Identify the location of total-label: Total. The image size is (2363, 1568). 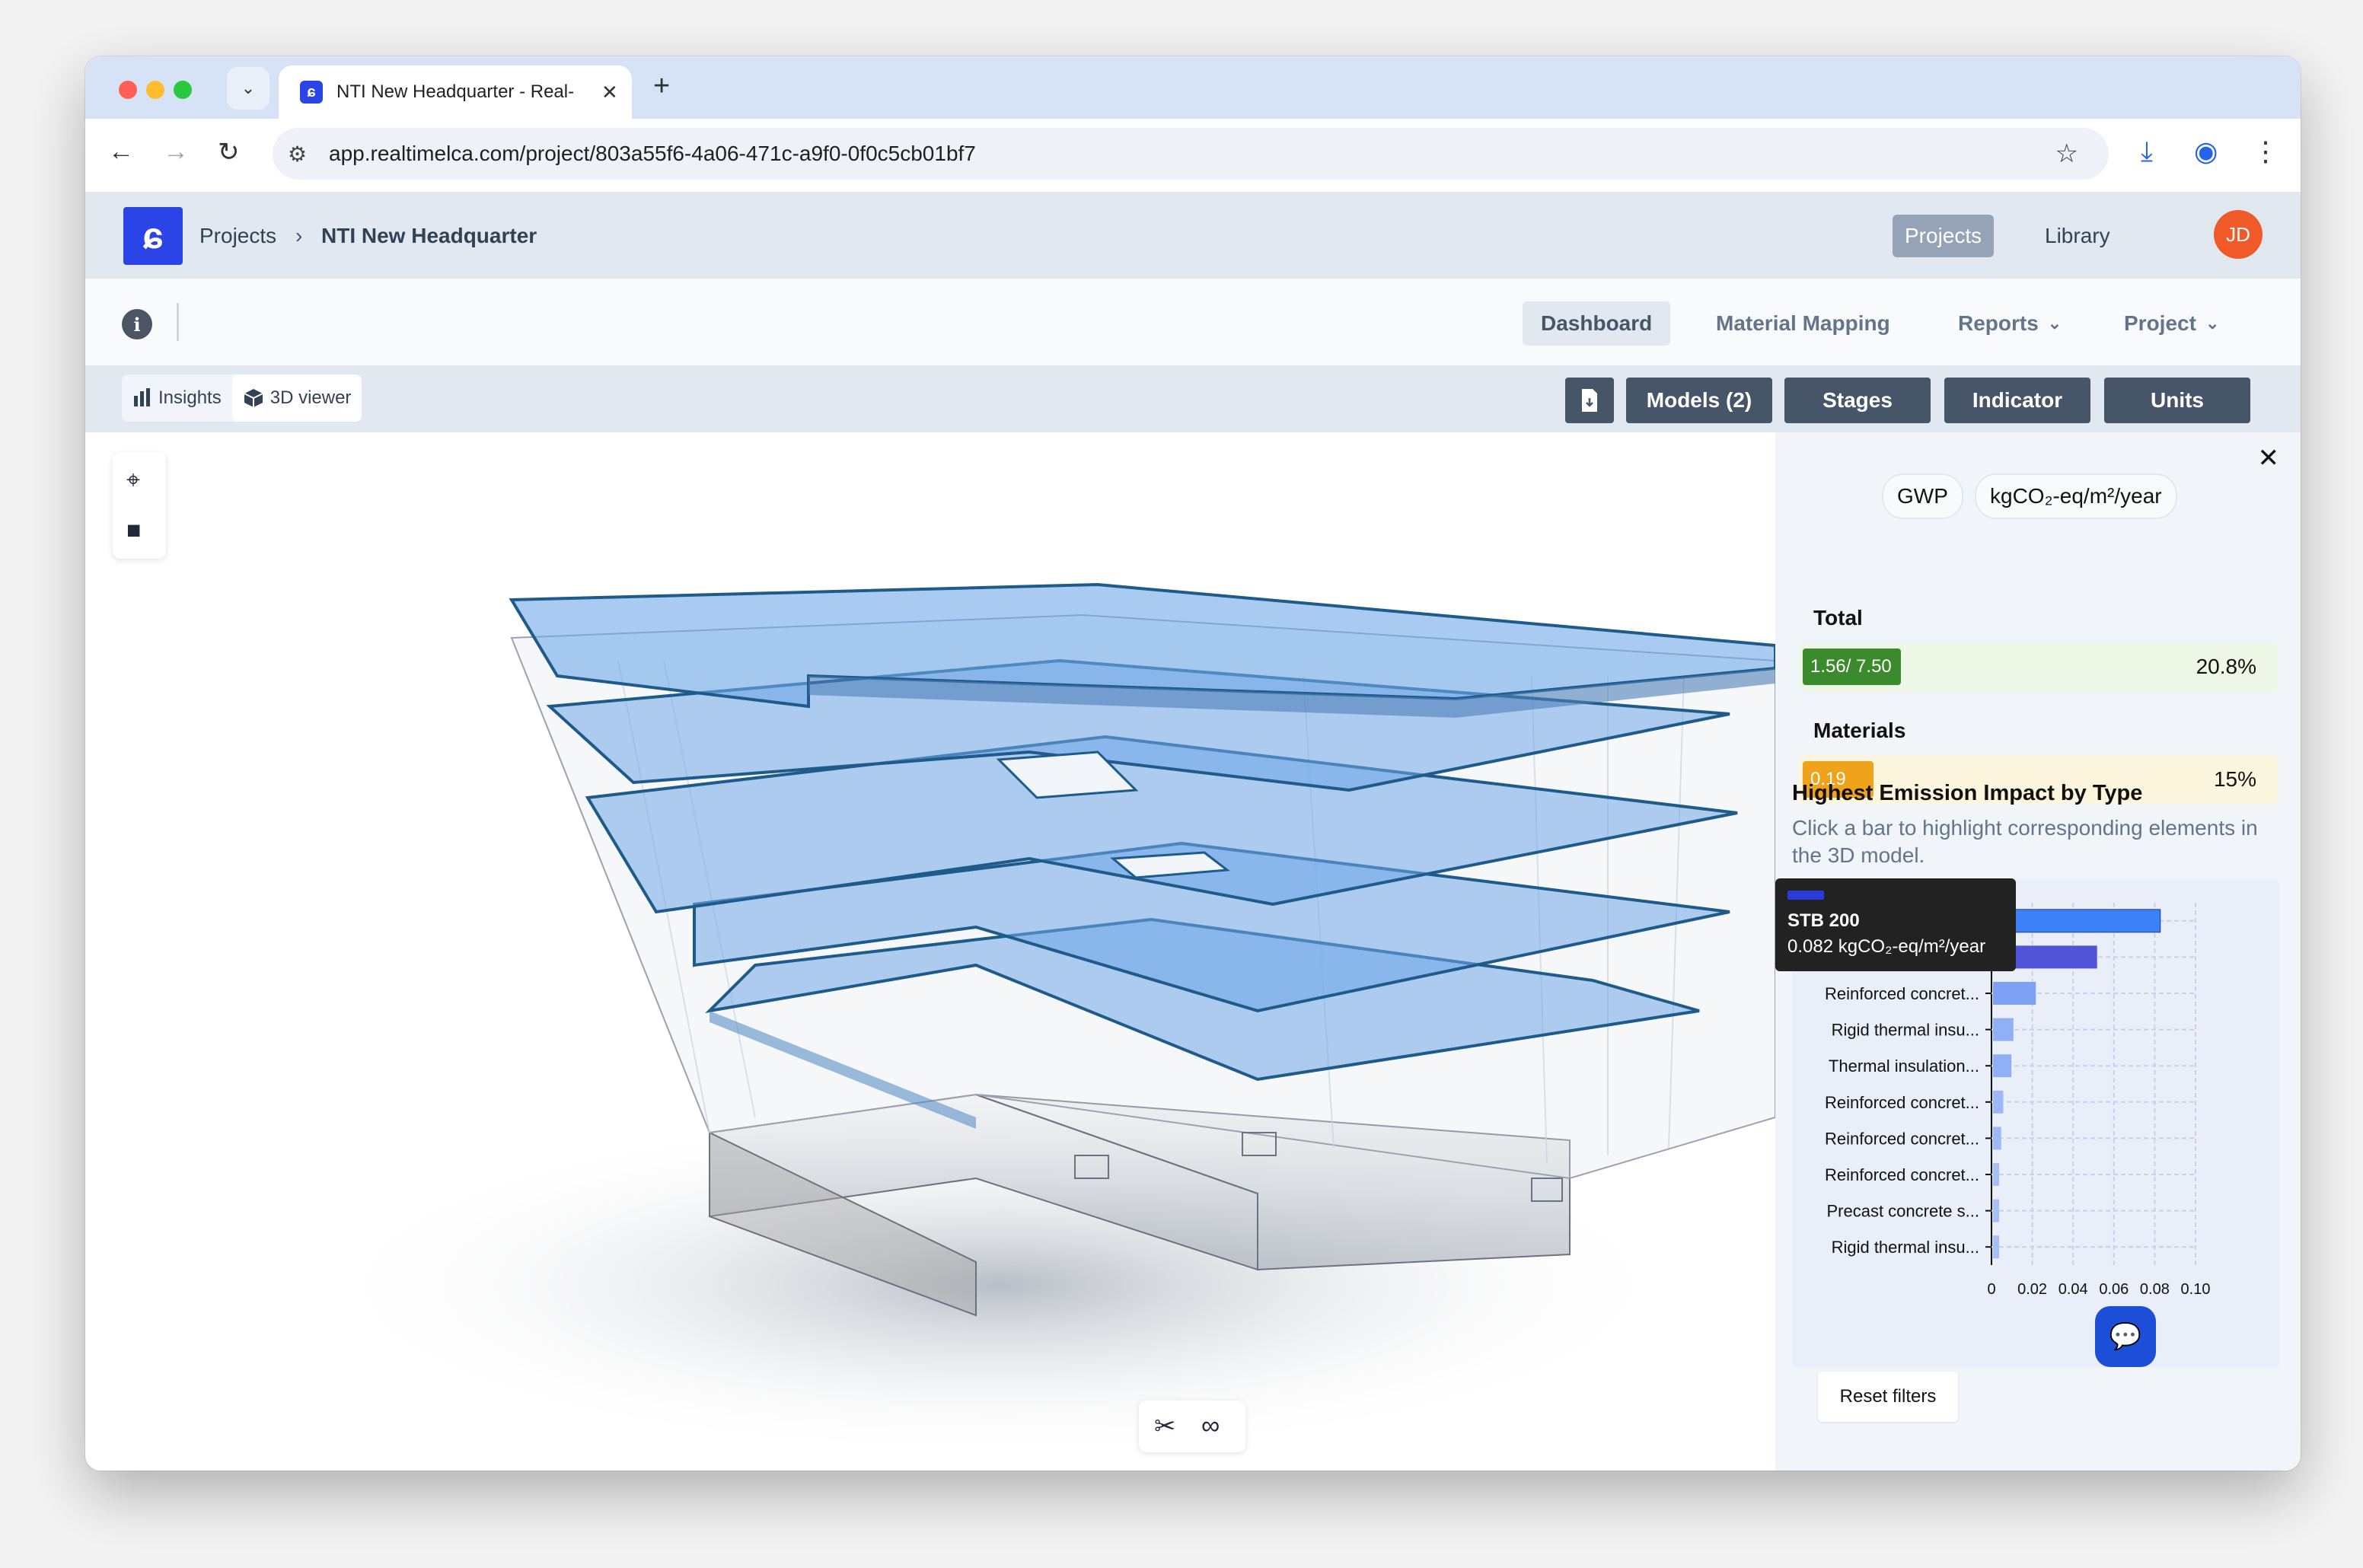
(1838, 617).